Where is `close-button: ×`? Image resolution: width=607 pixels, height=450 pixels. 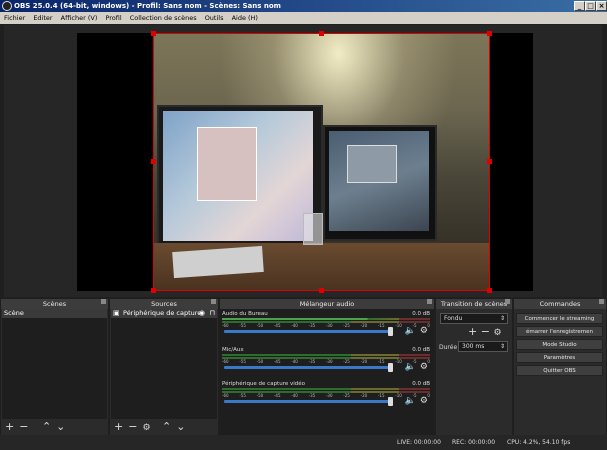
close-button: × is located at coordinates (601, 6).